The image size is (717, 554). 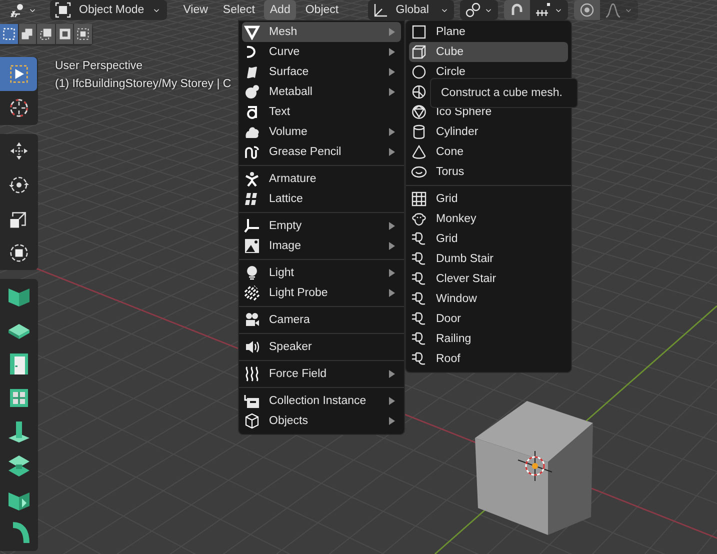 I want to click on tooltip: Construct a cube mesh., so click(x=504, y=93).